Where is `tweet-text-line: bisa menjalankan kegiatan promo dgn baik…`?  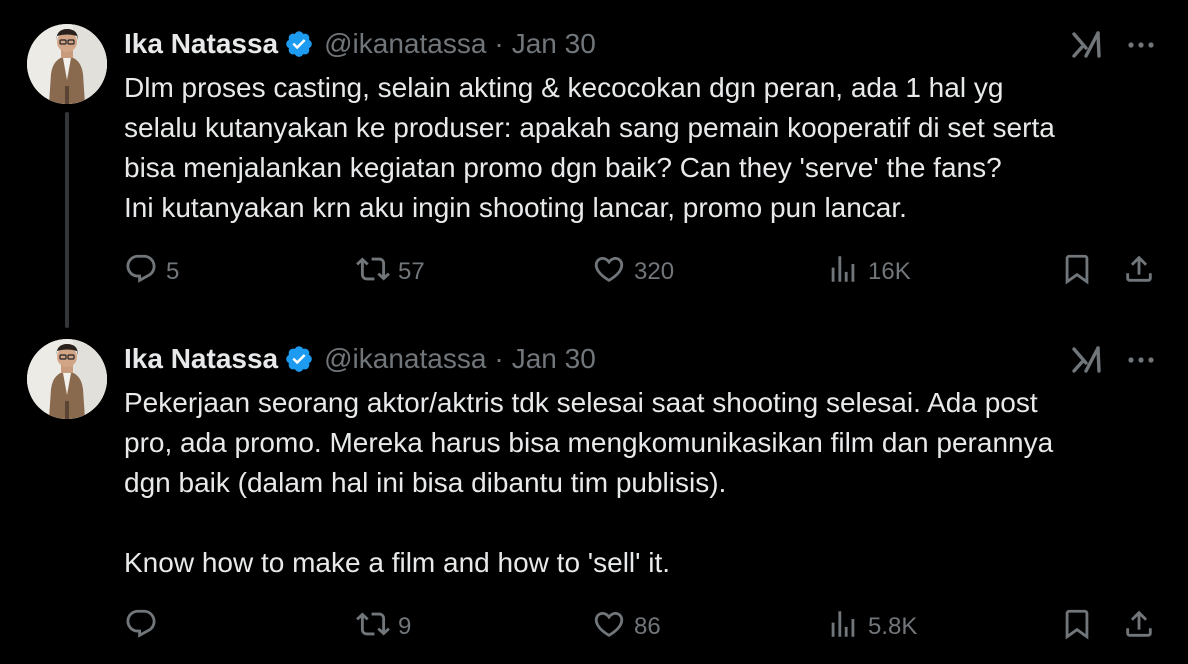
tweet-text-line: bisa menjalankan kegiatan promo dgn baik… is located at coordinates (563, 167).